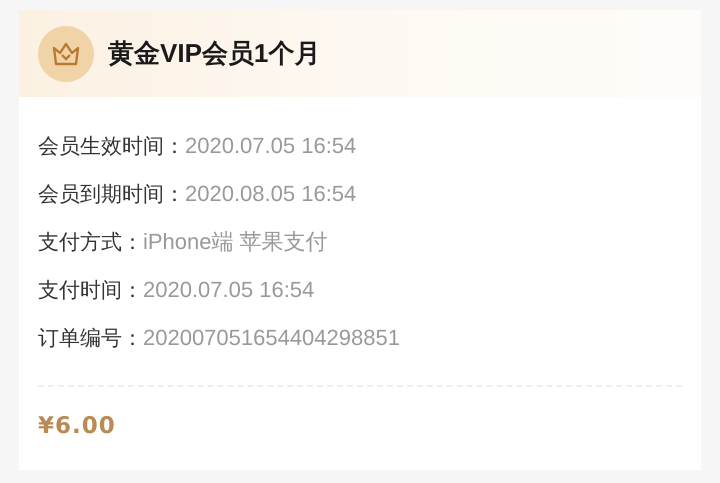 The image size is (720, 483). What do you see at coordinates (270, 194) in the screenshot?
I see `detail-value: 2020.08.05 16:54` at bounding box center [270, 194].